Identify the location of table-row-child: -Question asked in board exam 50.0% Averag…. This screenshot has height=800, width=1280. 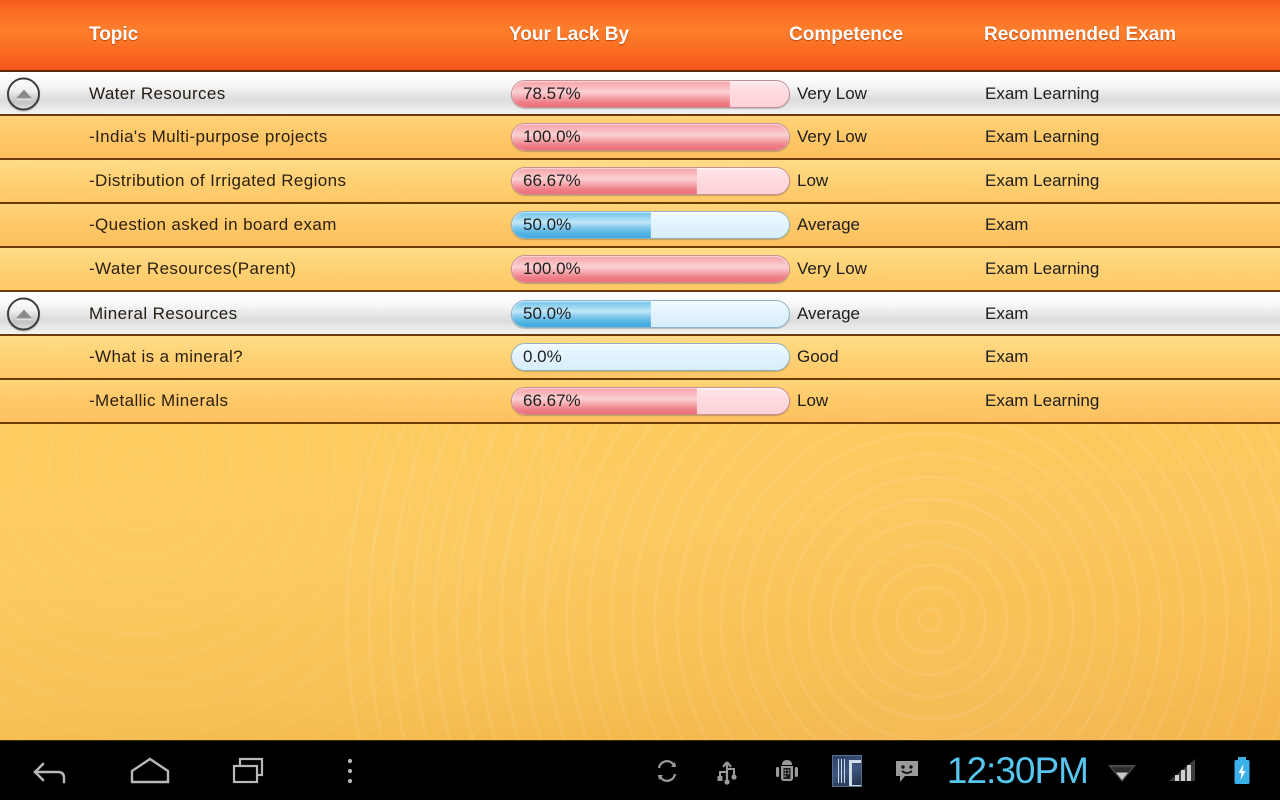
(640, 226).